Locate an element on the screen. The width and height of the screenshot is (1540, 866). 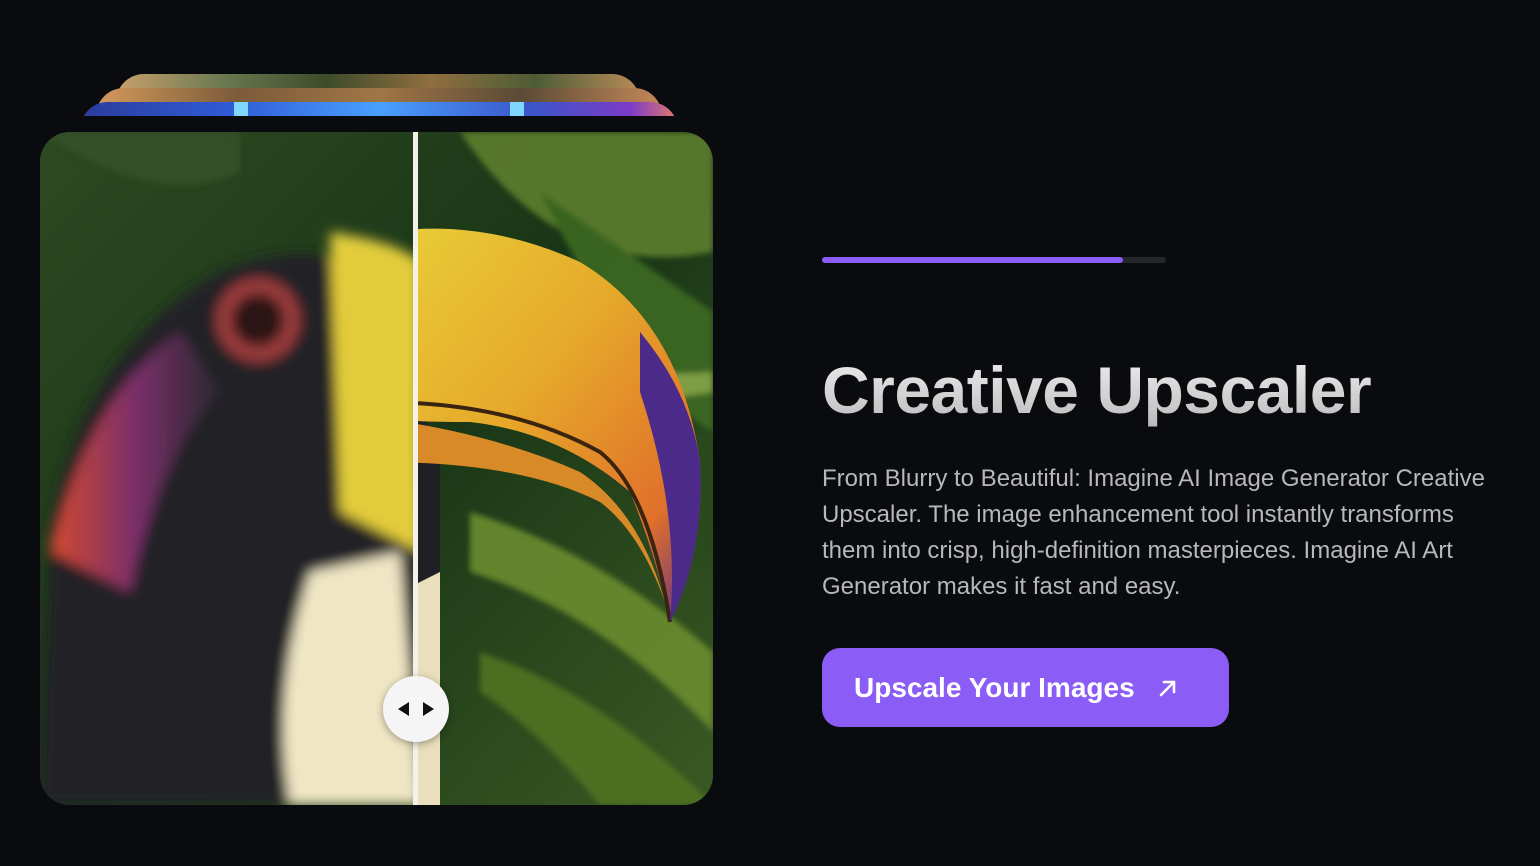
carousel-progress-bar is located at coordinates (994, 260).